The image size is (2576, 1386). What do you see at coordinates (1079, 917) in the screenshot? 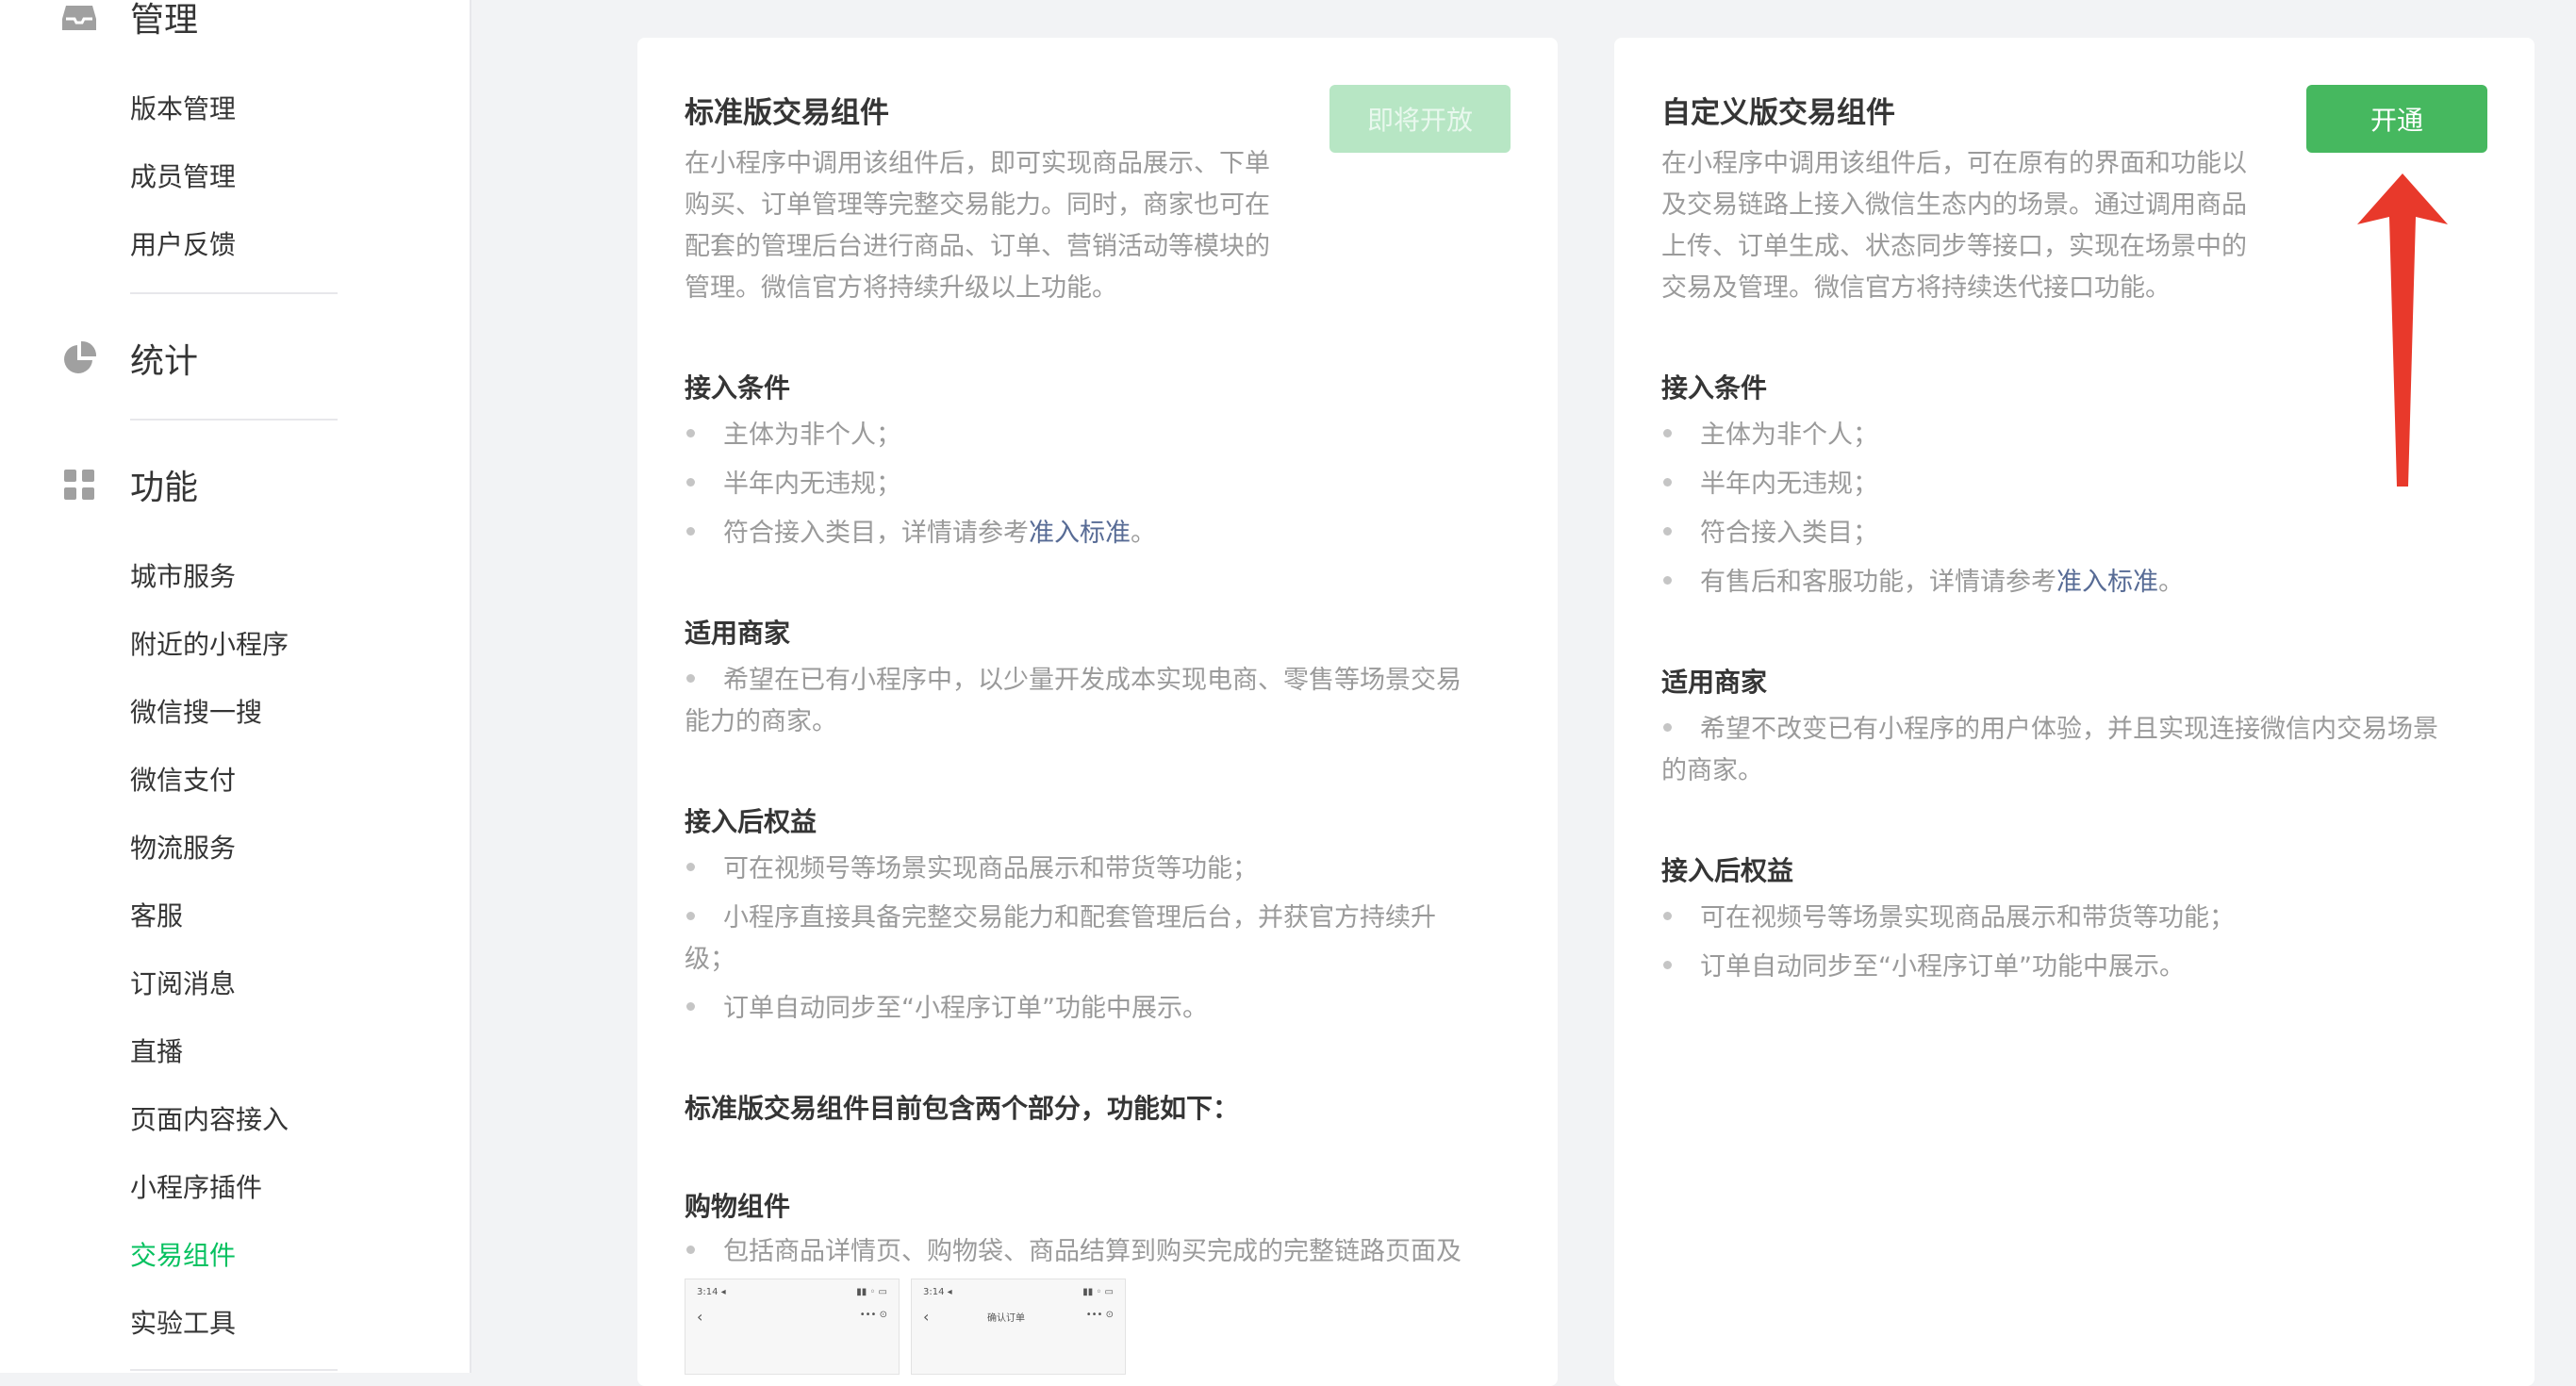
I see `list-item-text: 小程序直接具备完整交易能力和配套管理后台，并获官方持续升` at bounding box center [1079, 917].